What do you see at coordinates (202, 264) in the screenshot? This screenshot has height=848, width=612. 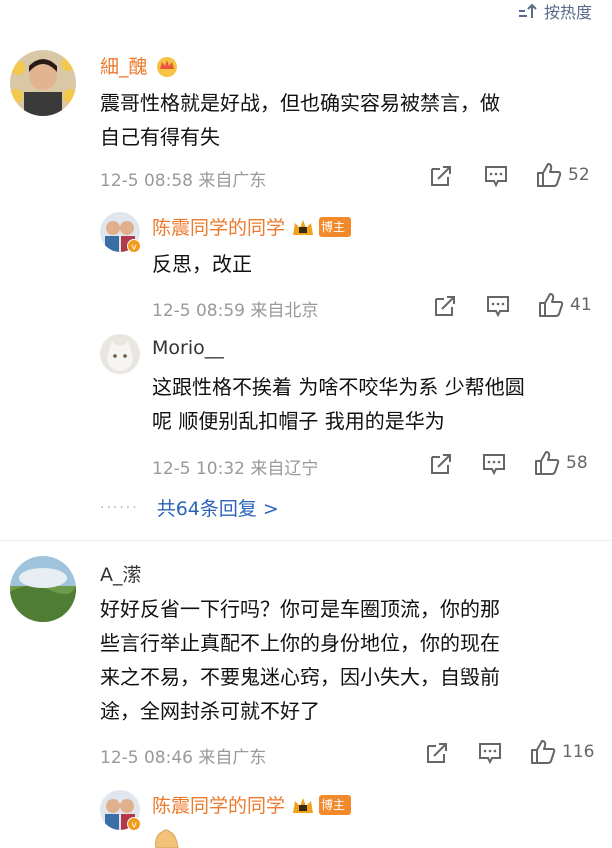 I see `reply-text: 反思，改正` at bounding box center [202, 264].